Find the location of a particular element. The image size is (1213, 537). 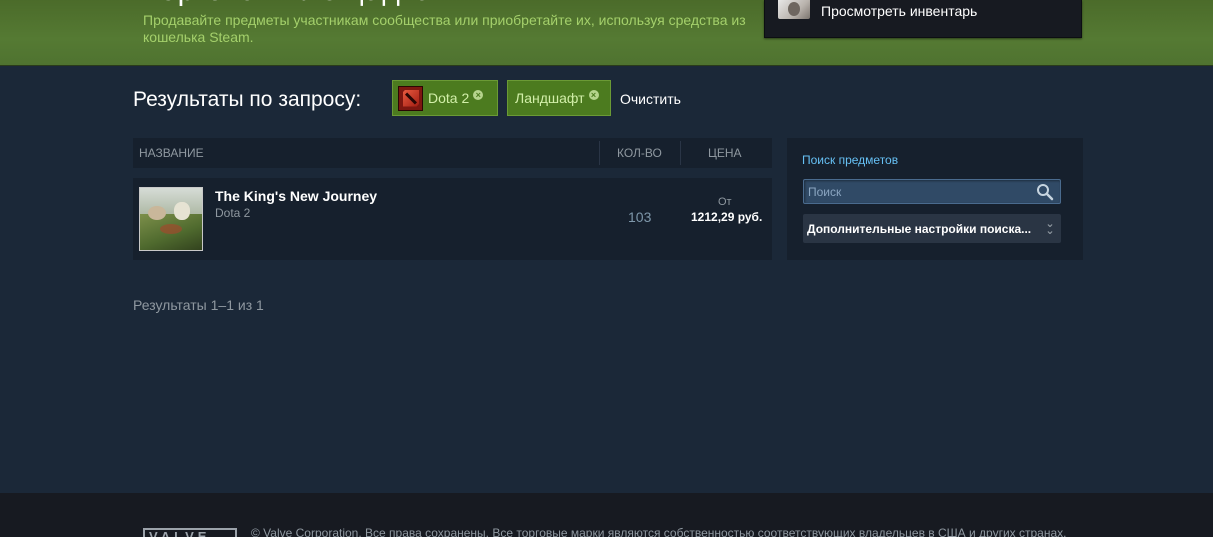

search-input is located at coordinates (918, 191).